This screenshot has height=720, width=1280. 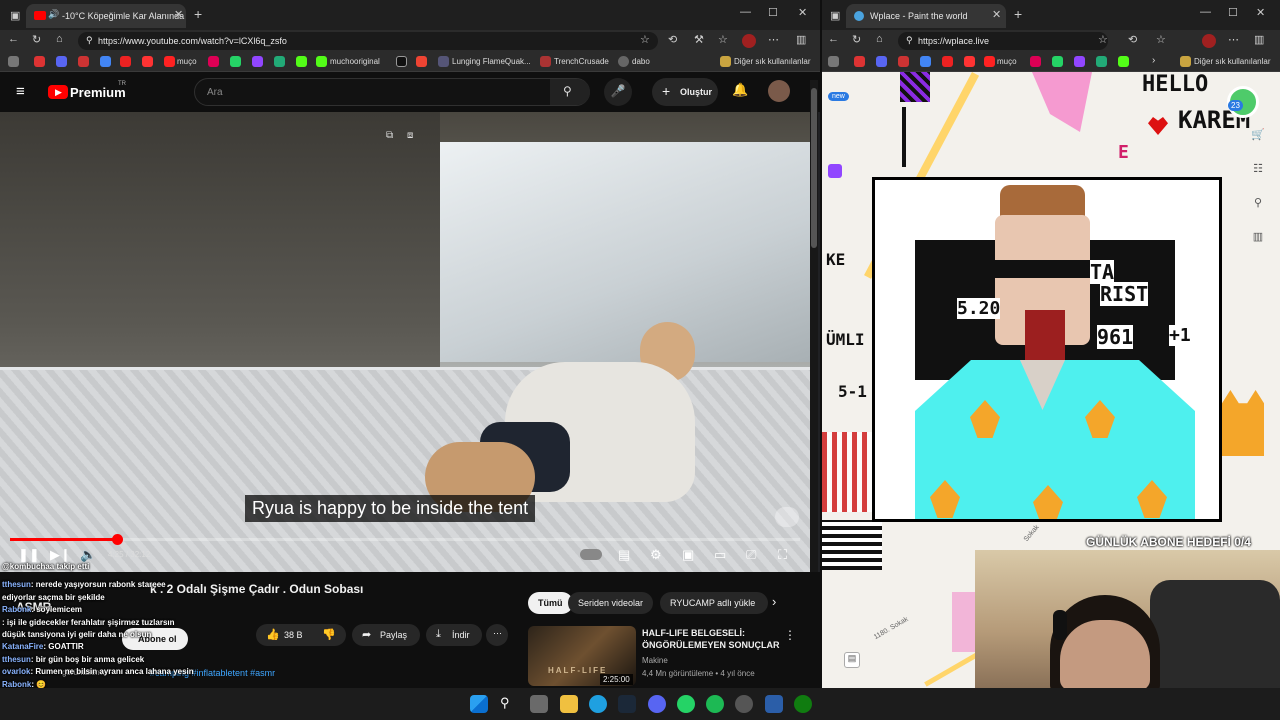 What do you see at coordinates (1205, 12) in the screenshot?
I see `minimize-icon: —` at bounding box center [1205, 12].